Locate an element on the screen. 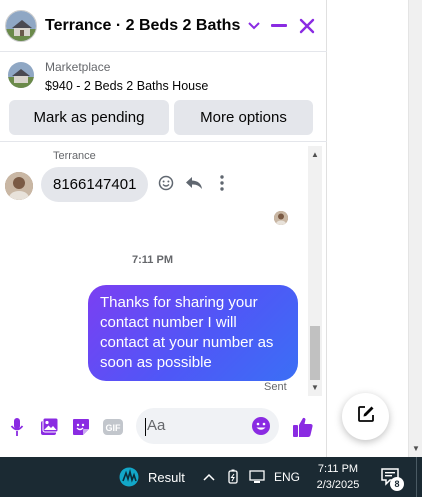  scroll-up-arrow-icon: ▲ is located at coordinates (315, 154).